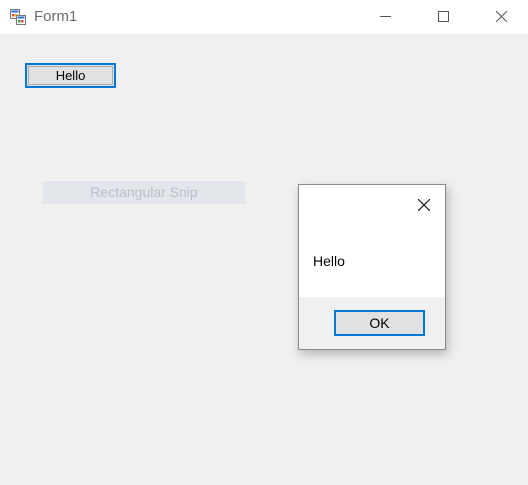 This screenshot has height=485, width=528. I want to click on message-box-dialog: Hello OK, so click(372, 267).